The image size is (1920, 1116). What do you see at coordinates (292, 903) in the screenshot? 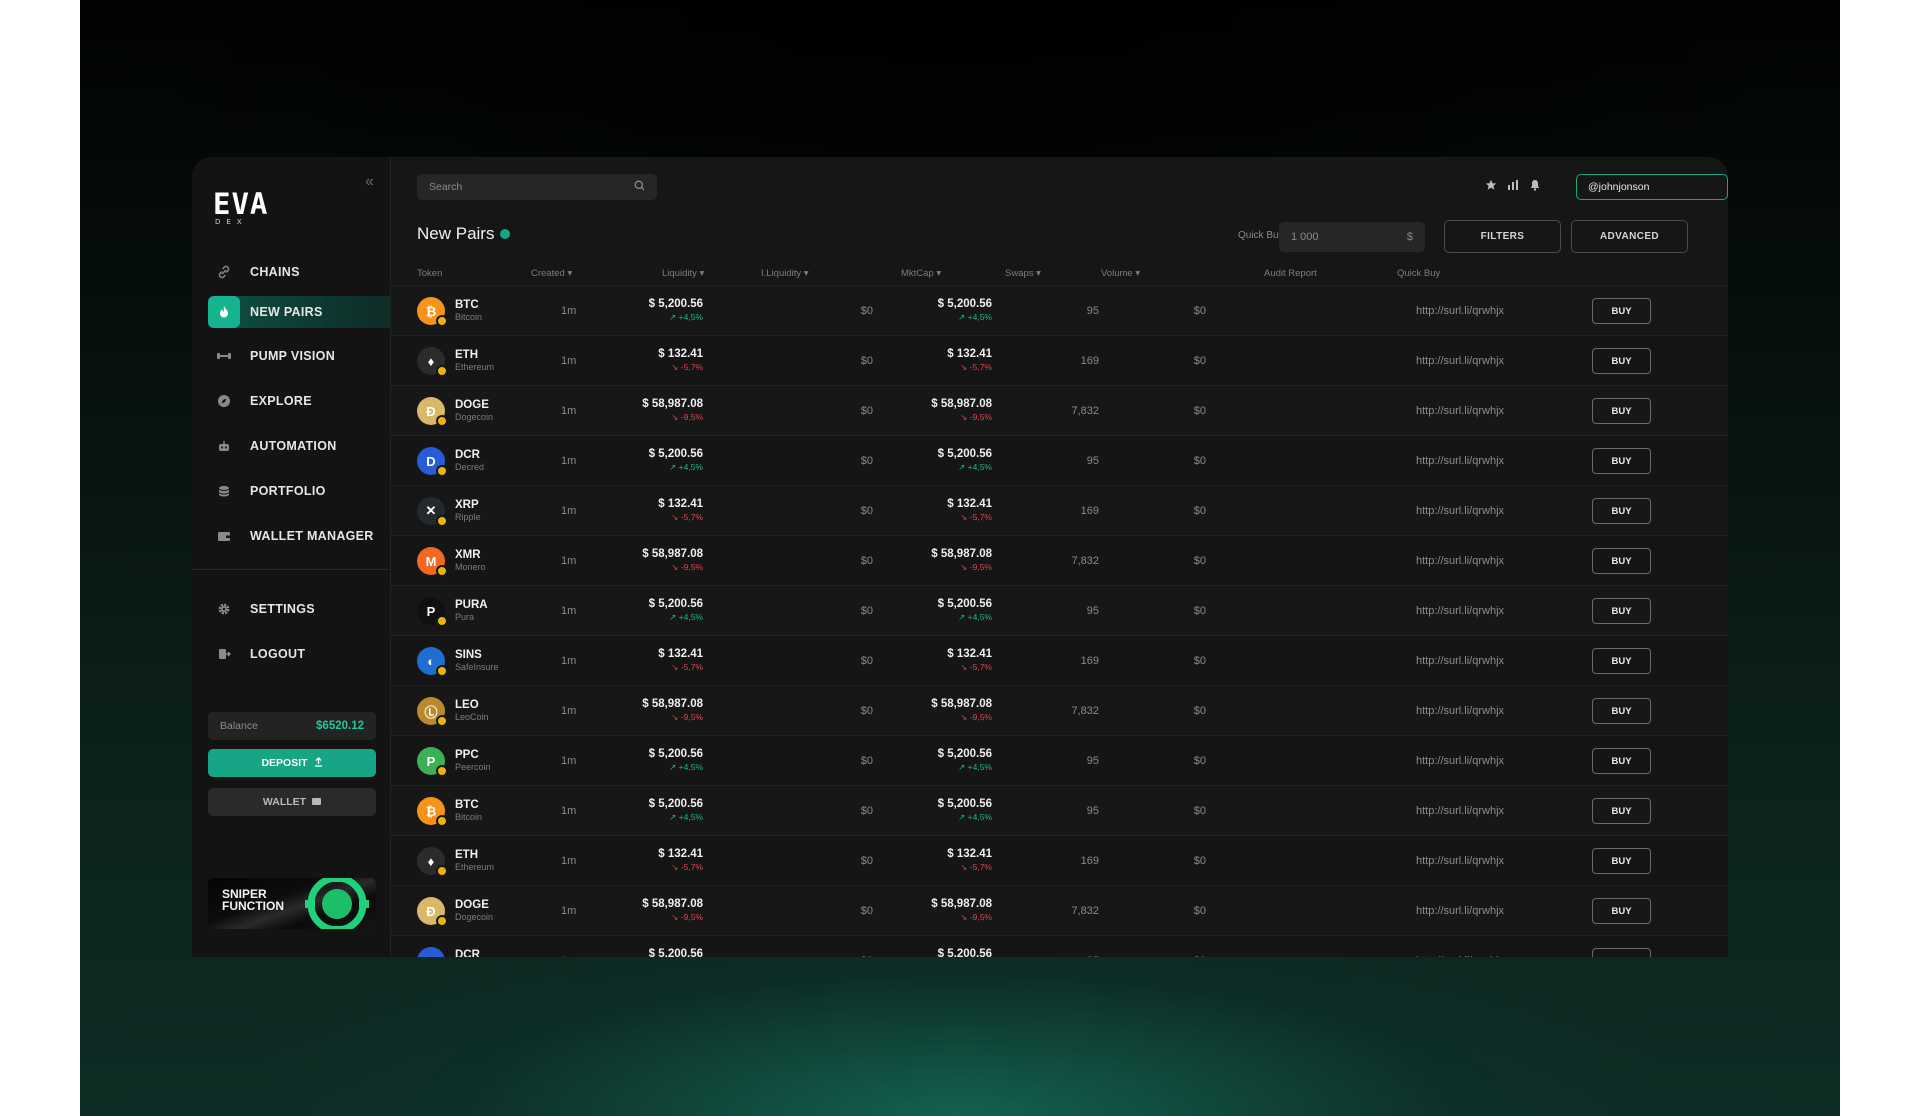
I see `sniper-function-card: SNIPER FUNCTION` at bounding box center [292, 903].